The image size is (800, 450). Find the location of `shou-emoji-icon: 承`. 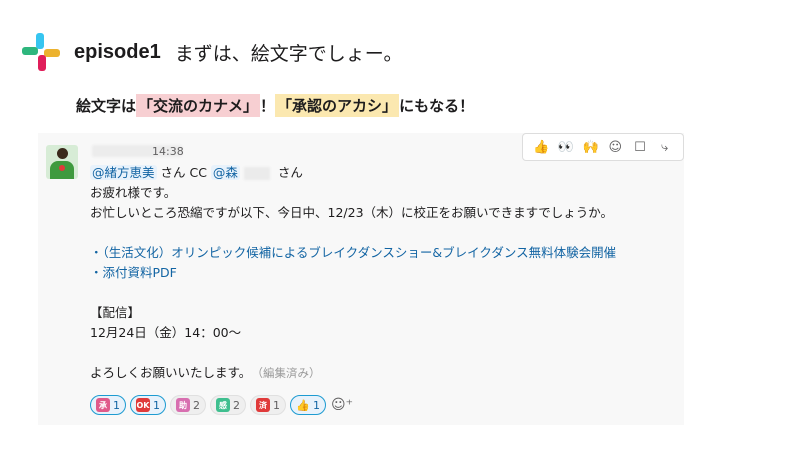

shou-emoji-icon: 承 is located at coordinates (103, 405).